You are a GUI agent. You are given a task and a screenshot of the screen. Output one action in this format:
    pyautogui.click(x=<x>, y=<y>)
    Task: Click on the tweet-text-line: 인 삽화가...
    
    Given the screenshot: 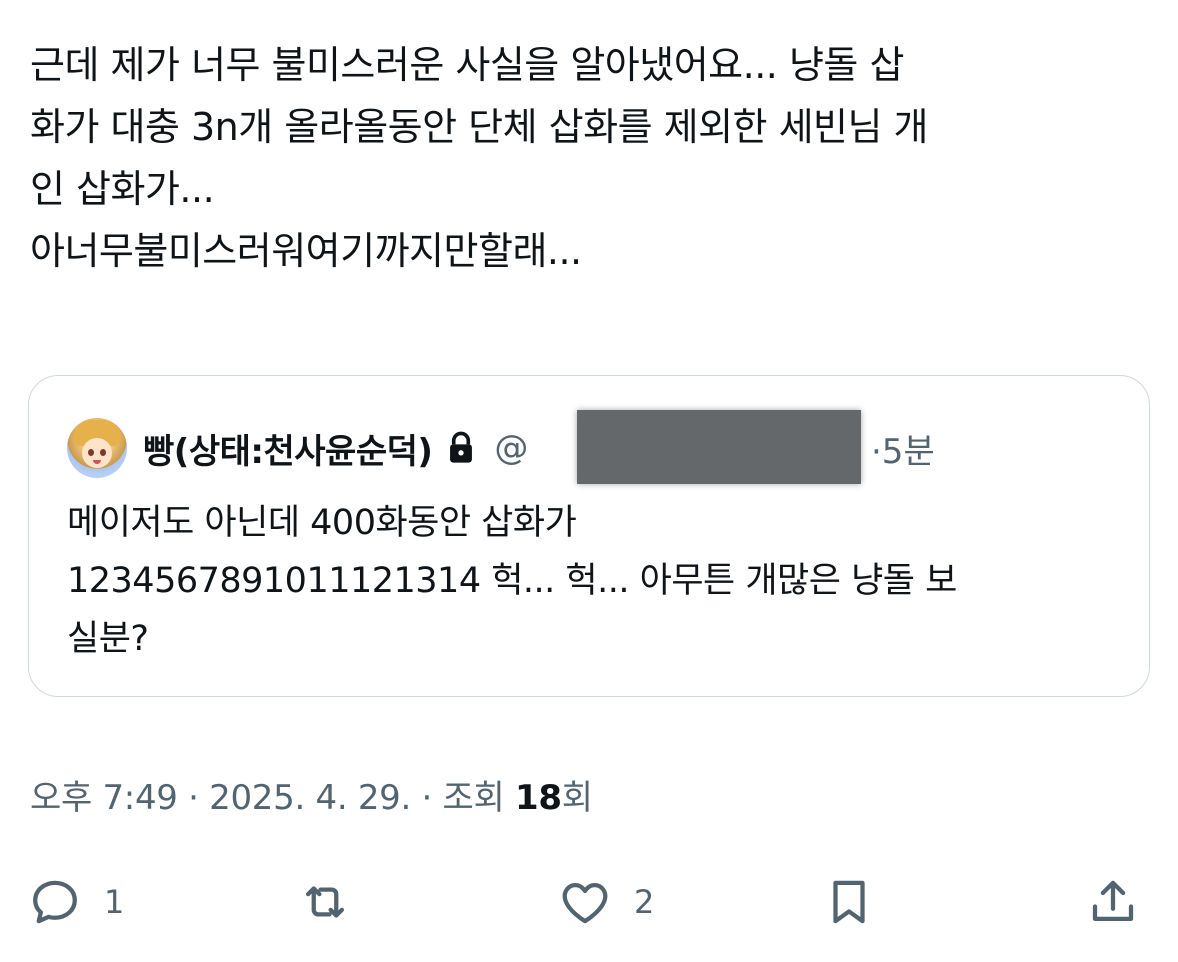 What is the action you would take?
    pyautogui.click(x=122, y=189)
    